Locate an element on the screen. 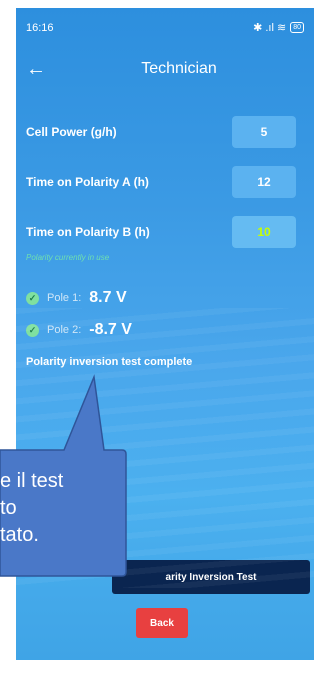 The height and width of the screenshot is (681, 328). setting-label: Time on Polarity B (h) is located at coordinates (88, 232).